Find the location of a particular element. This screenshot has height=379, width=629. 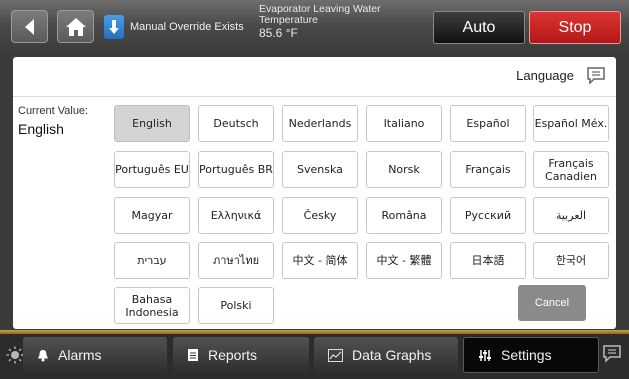

graph-icon is located at coordinates (335, 355).